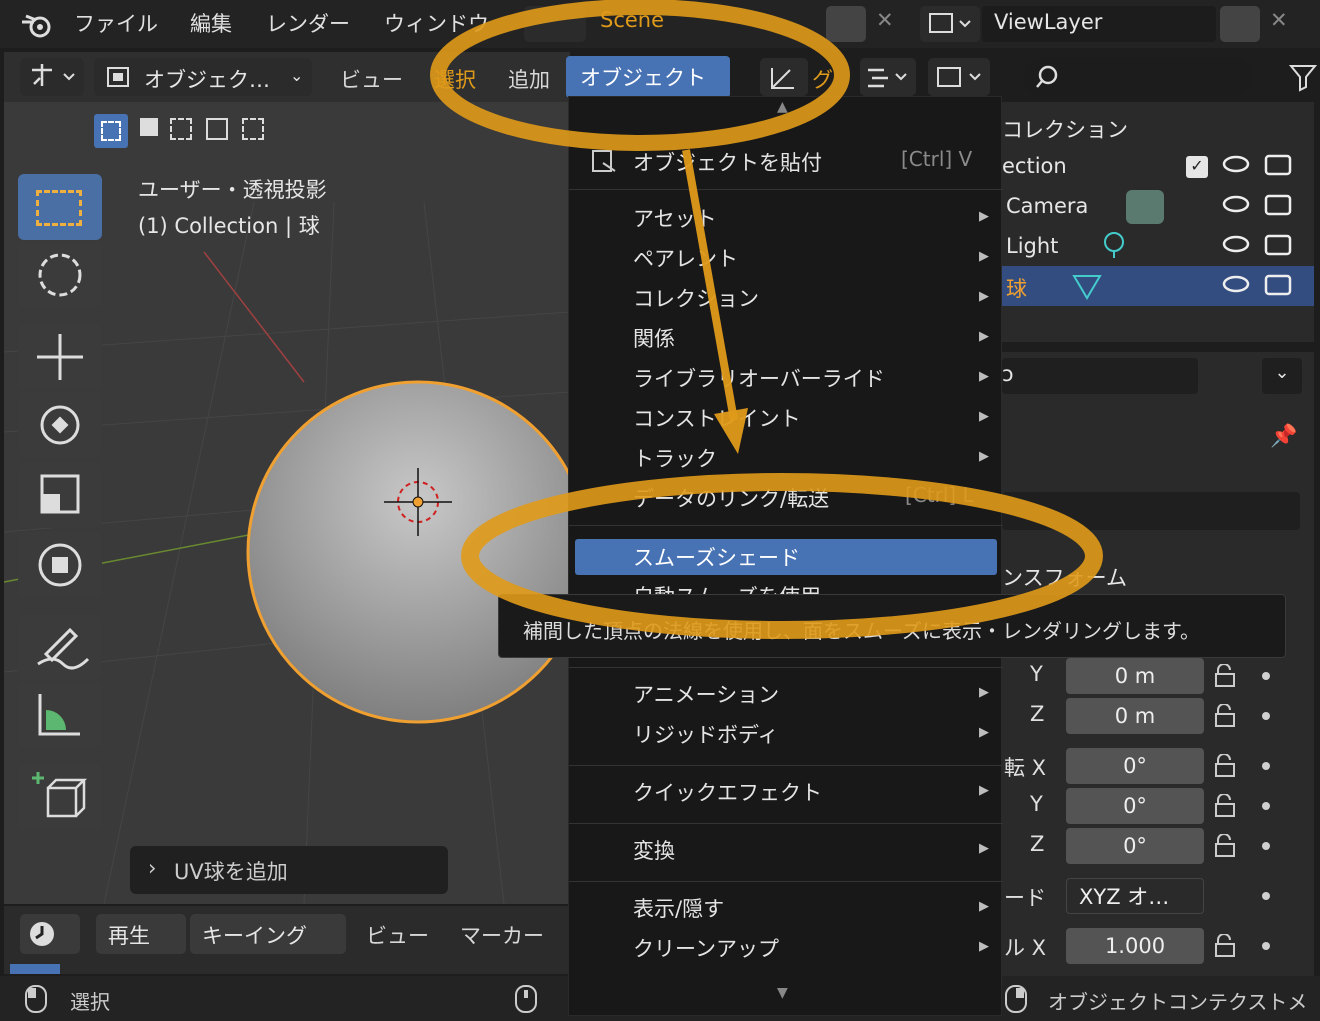 The width and height of the screenshot is (1320, 1021). What do you see at coordinates (717, 418) in the screenshot?
I see `menu-item-constraint: コンストレイント` at bounding box center [717, 418].